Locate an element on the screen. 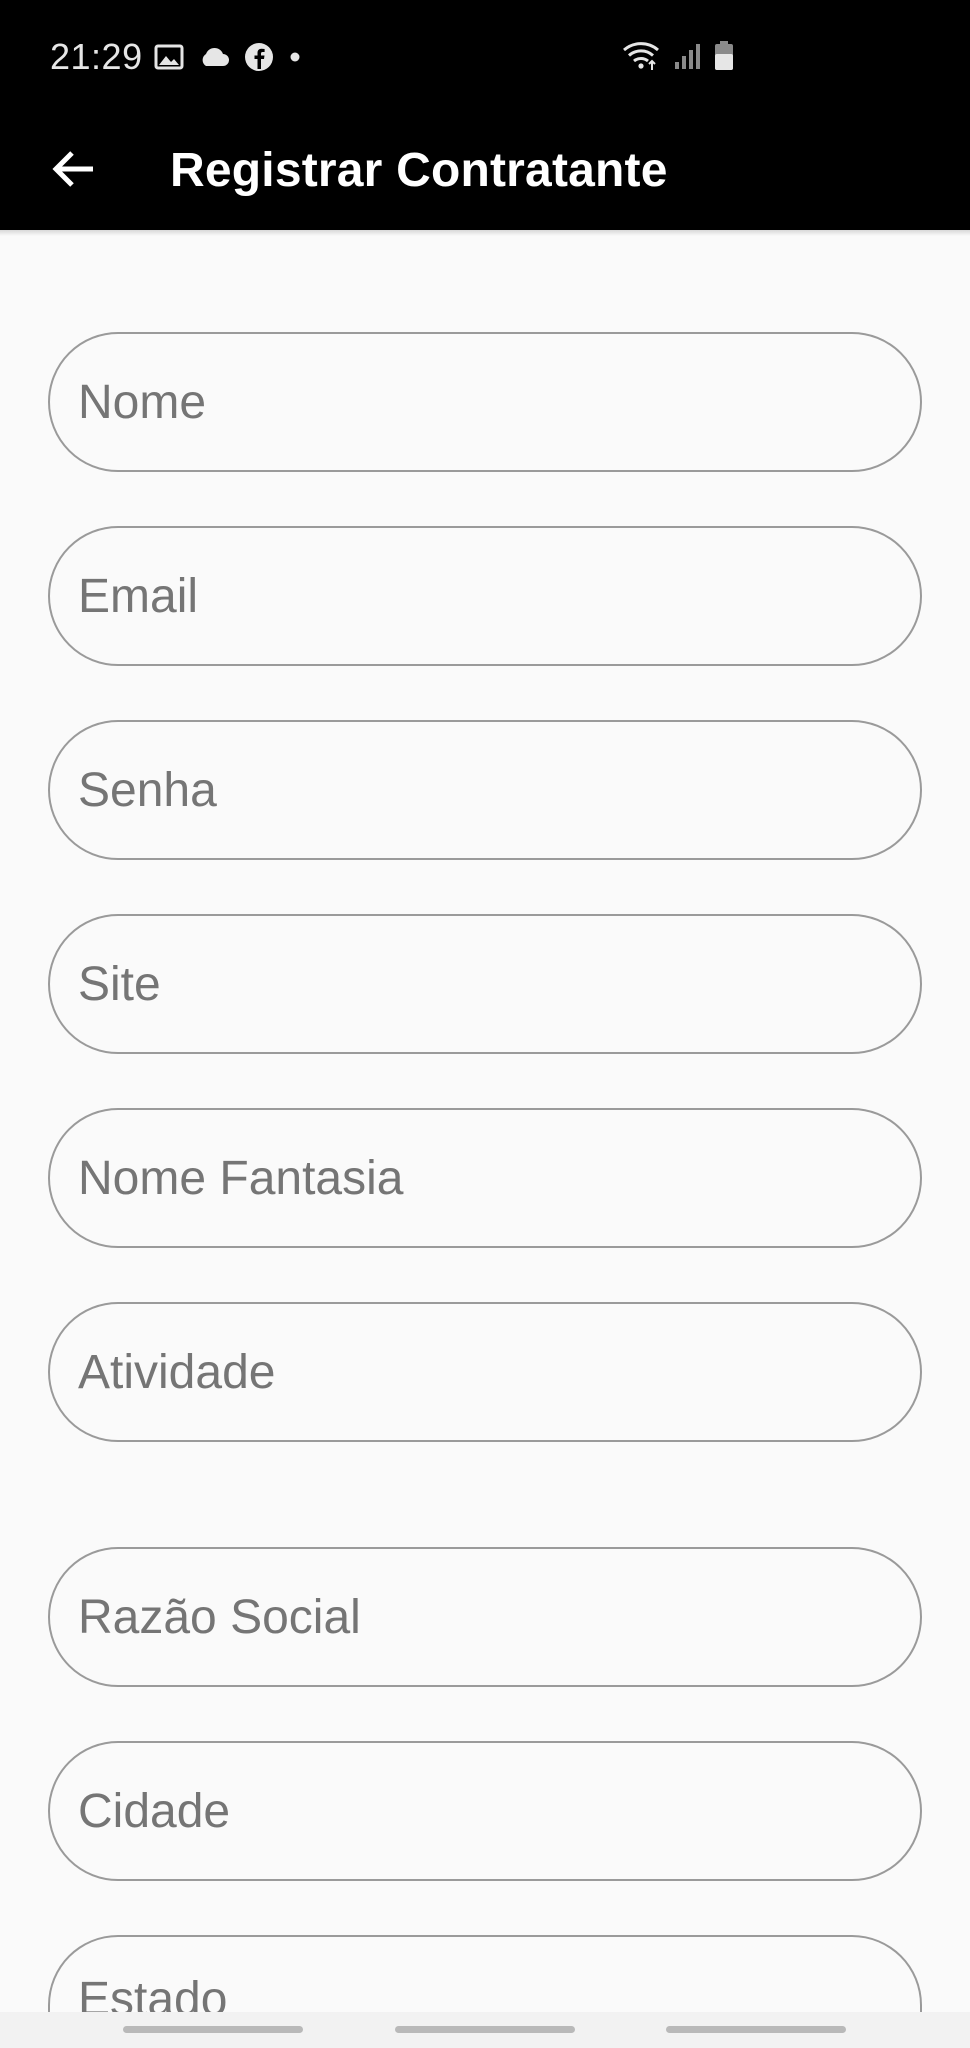 Image resolution: width=970 pixels, height=2048 pixels. back-button is located at coordinates (73, 171).